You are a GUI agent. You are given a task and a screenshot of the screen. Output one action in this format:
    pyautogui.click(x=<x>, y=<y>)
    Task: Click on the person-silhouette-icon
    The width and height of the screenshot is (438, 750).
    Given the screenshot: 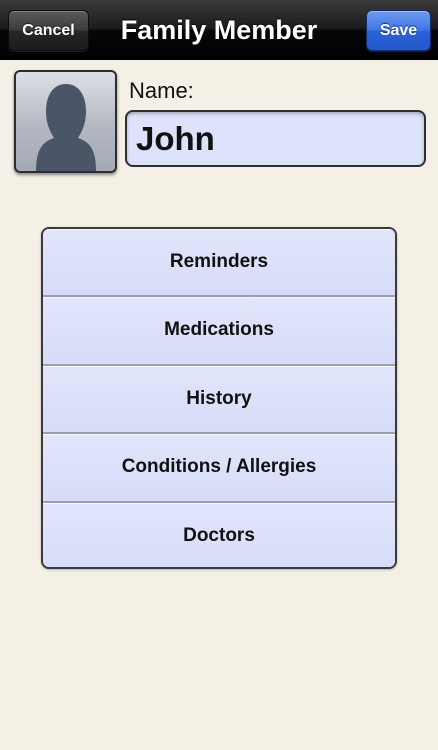 What is the action you would take?
    pyautogui.click(x=66, y=127)
    